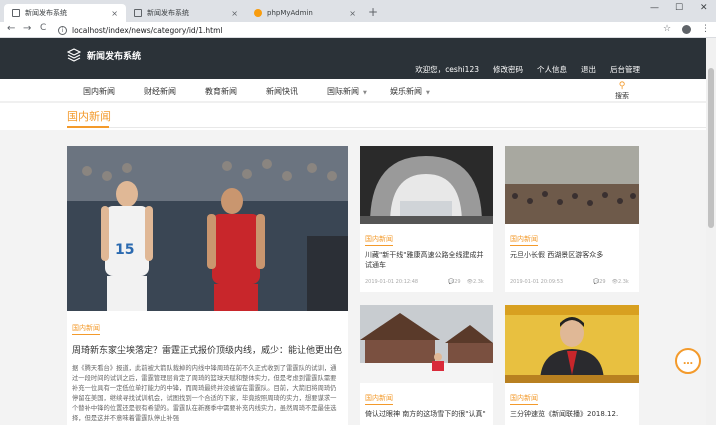 The image size is (716, 425). I want to click on card-date: 2019-01-01 20:09:53, so click(537, 282).